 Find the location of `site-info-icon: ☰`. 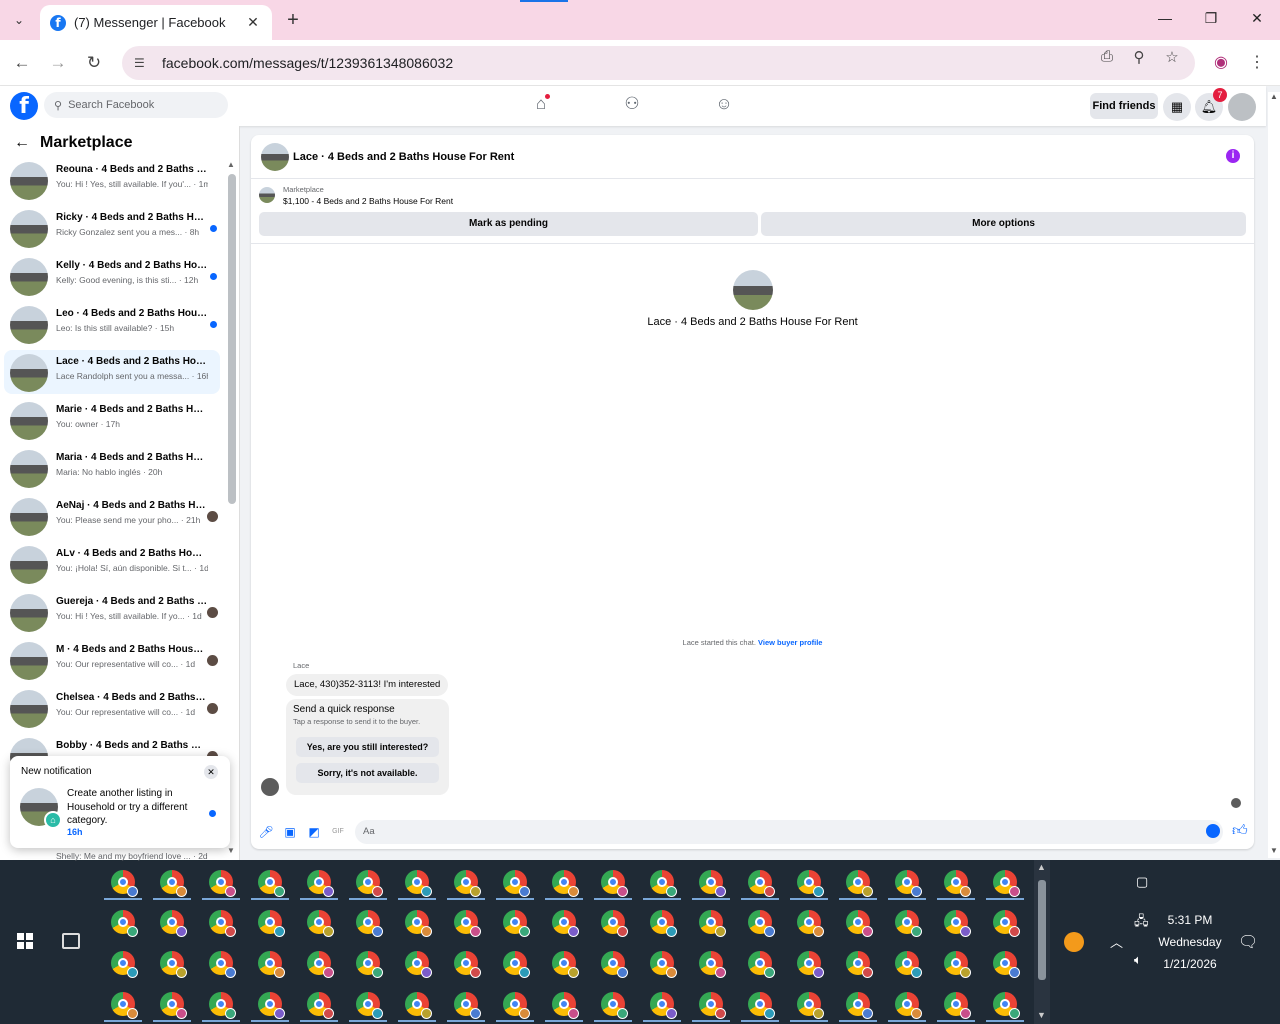

site-info-icon: ☰ is located at coordinates (143, 63).